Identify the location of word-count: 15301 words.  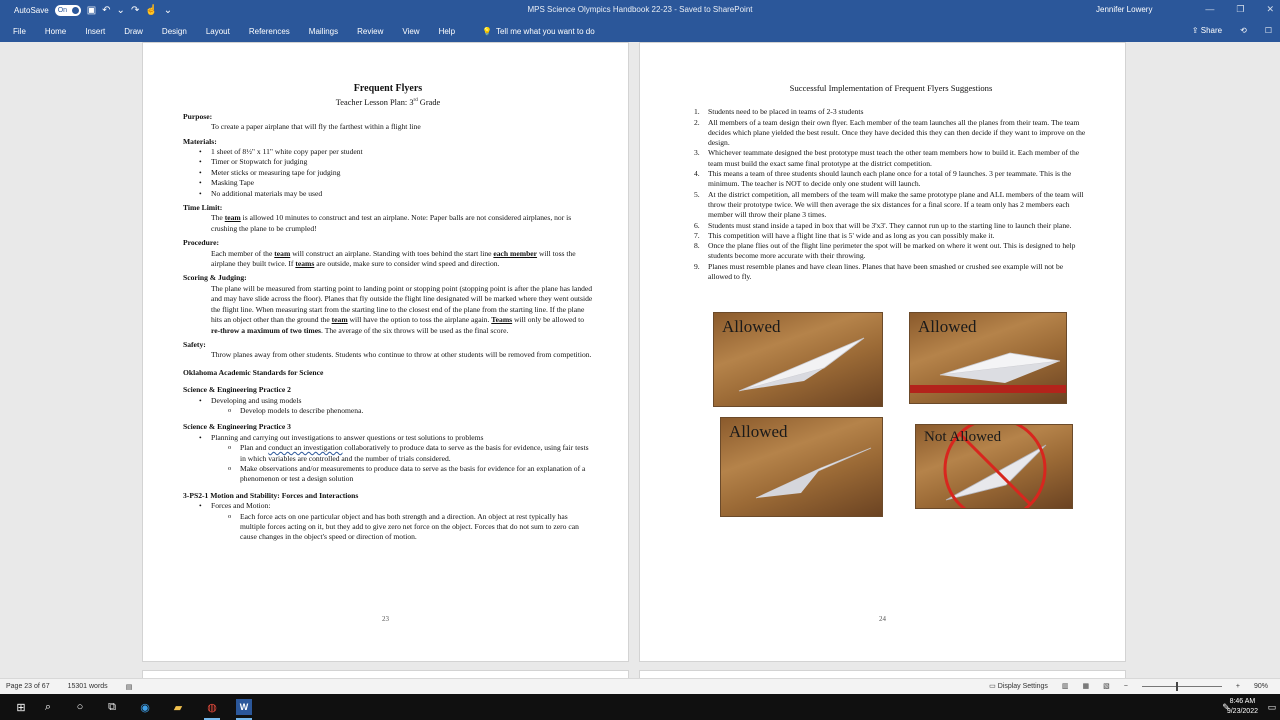
(88, 687).